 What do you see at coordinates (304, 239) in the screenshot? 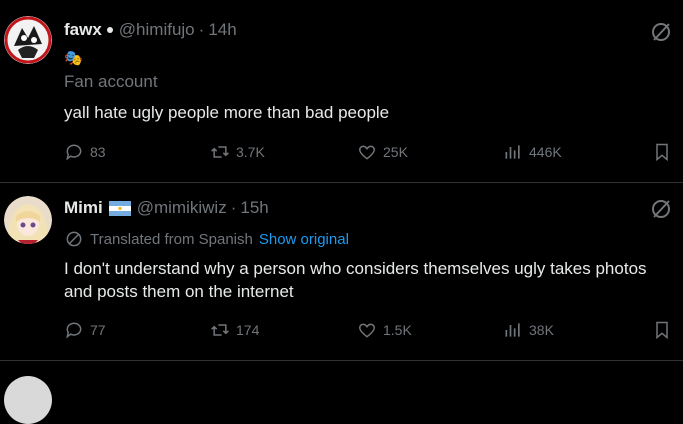
I see `show-original-link: Show original` at bounding box center [304, 239].